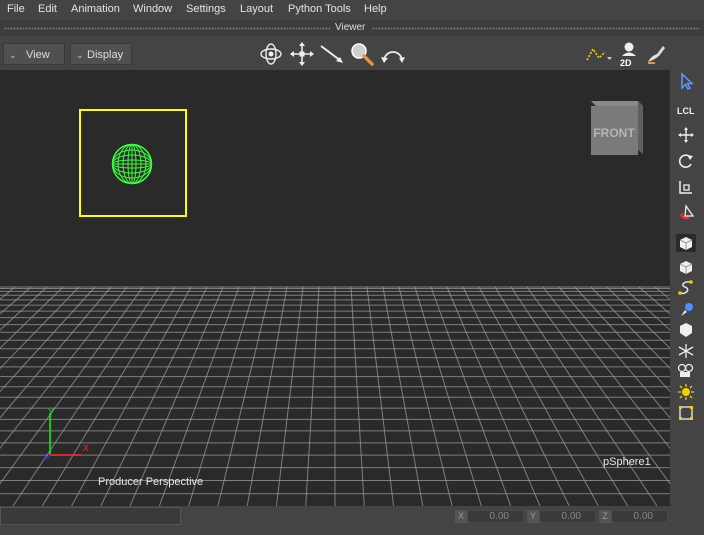 The width and height of the screenshot is (704, 535). Describe the element at coordinates (686, 135) in the screenshot. I see `move-icon` at that location.